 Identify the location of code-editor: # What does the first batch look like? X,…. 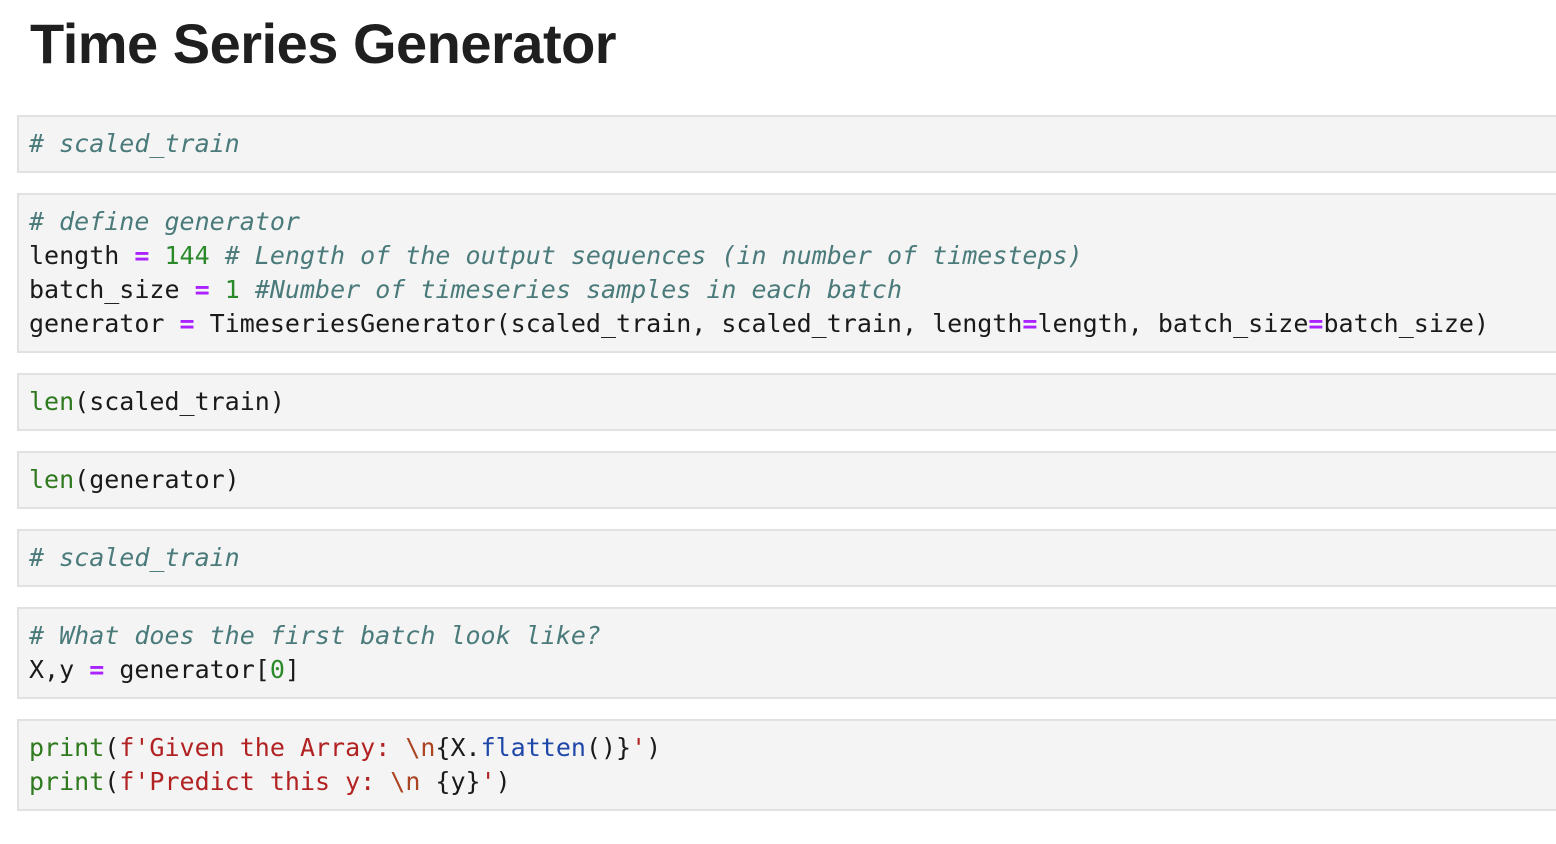
(792, 653).